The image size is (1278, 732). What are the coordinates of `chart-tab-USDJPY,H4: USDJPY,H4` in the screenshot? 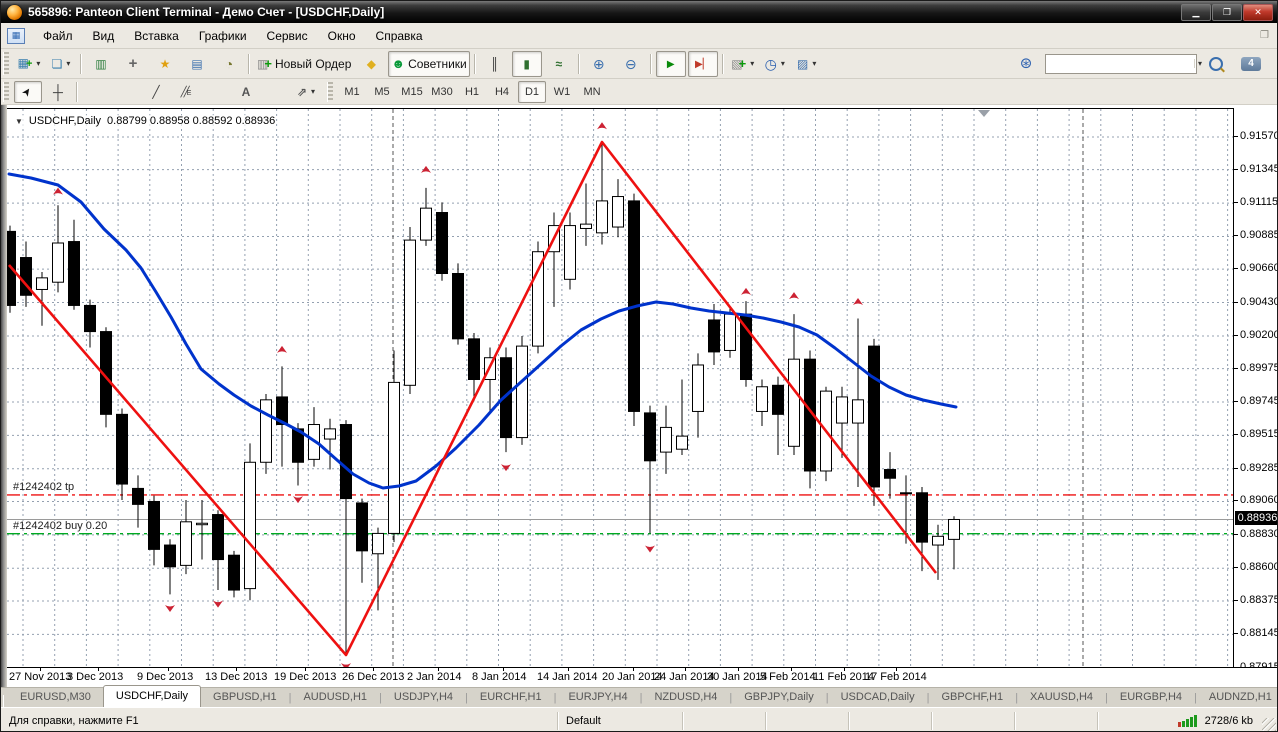 It's located at (423, 697).